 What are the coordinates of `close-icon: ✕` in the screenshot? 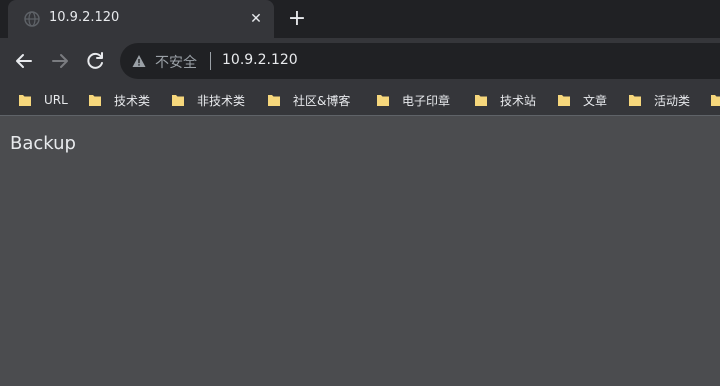 It's located at (256, 19).